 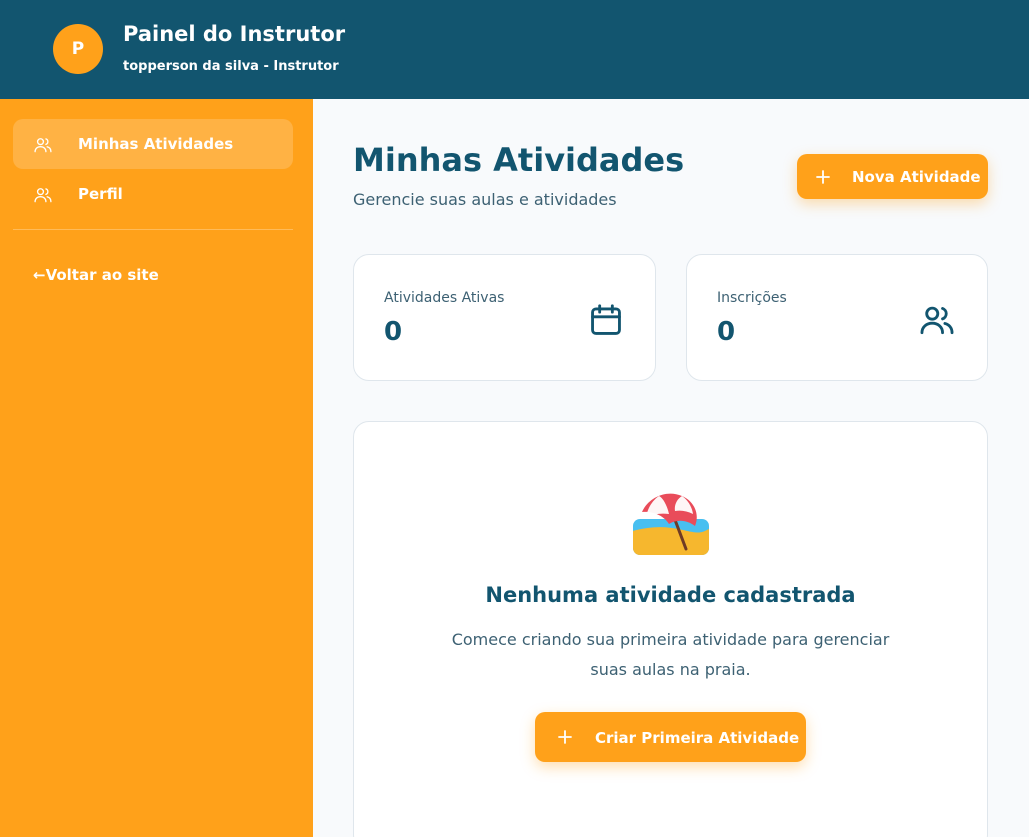 I want to click on new-activity-label: Nova Atividade, so click(x=916, y=177).